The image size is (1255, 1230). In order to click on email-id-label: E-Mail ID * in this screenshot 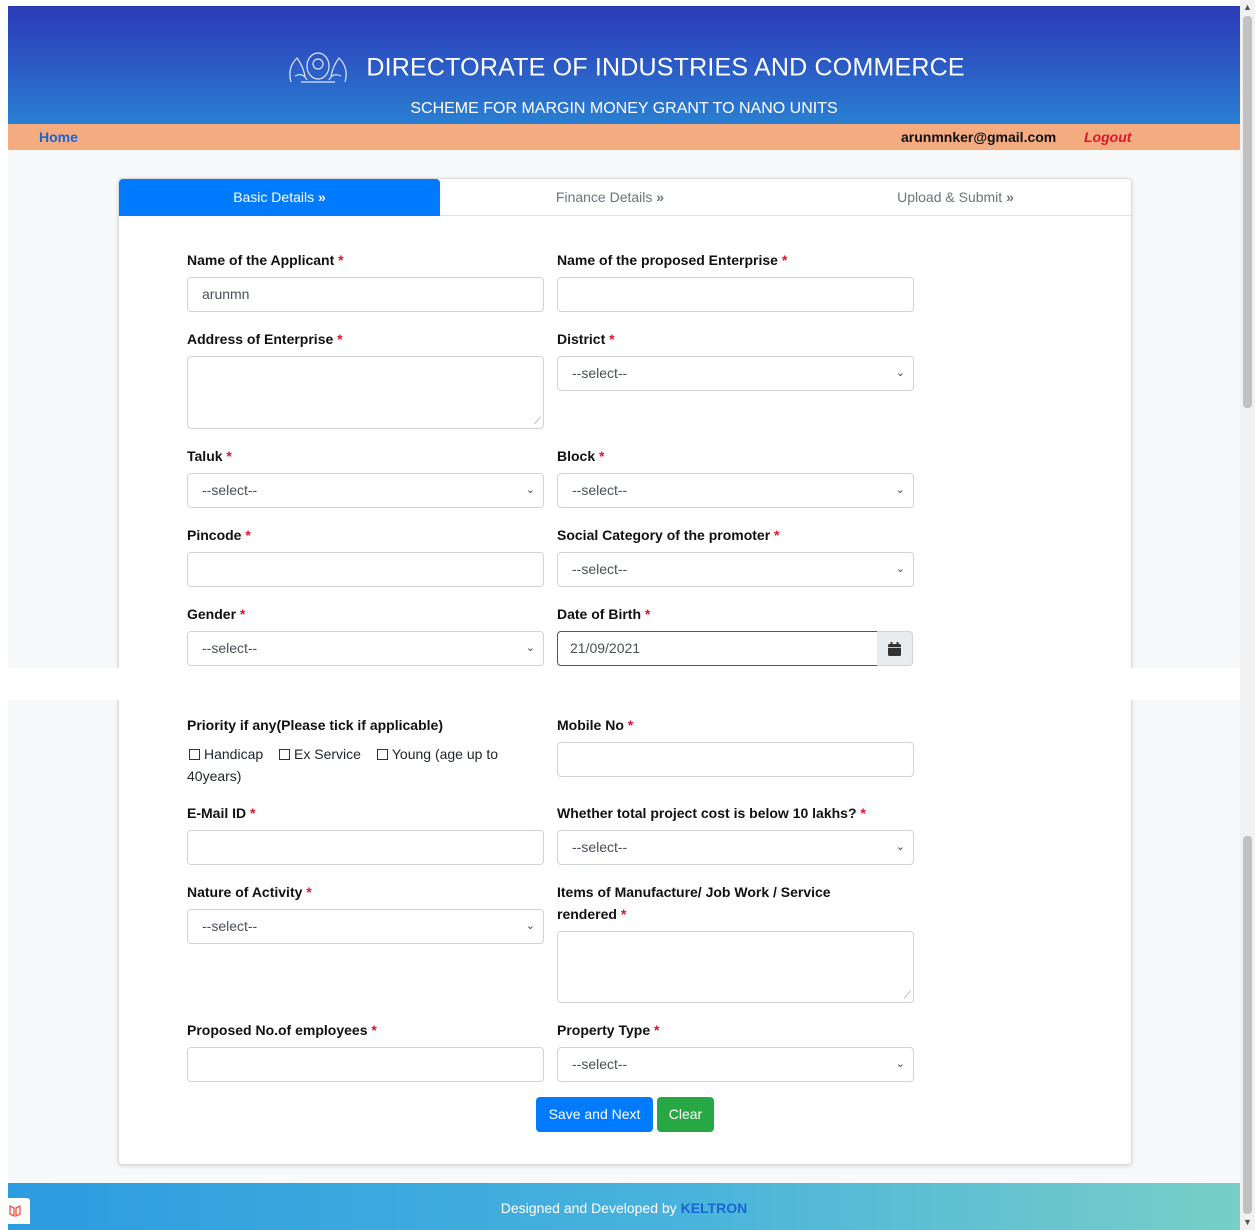, I will do `click(221, 813)`.